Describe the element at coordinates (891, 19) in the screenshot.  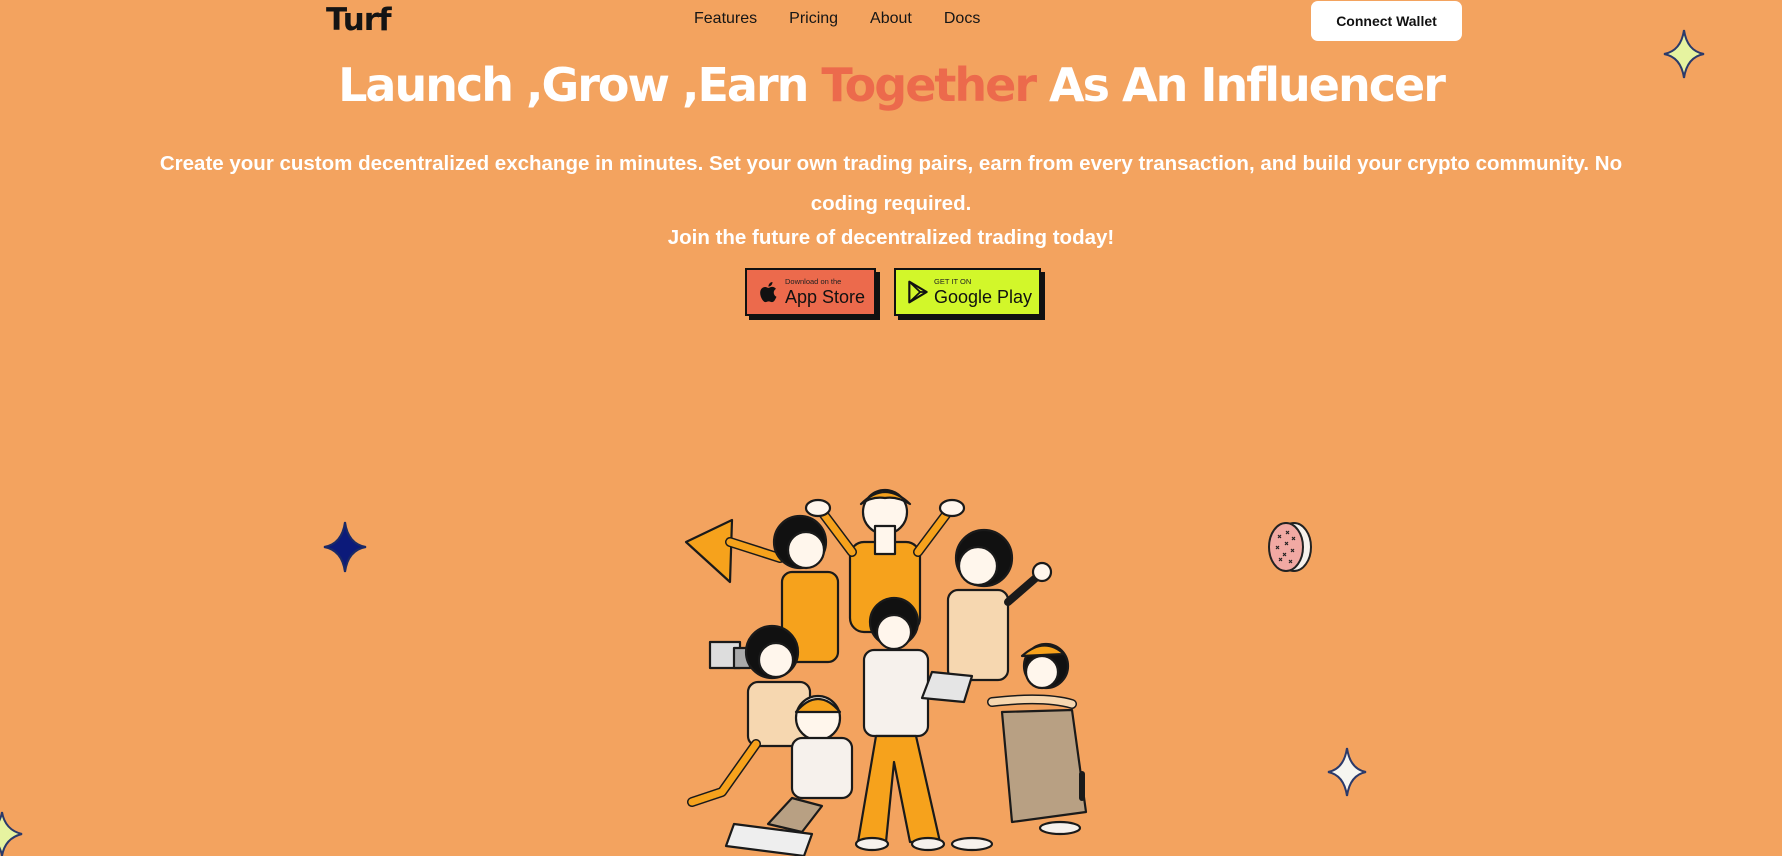
I see `nav-link-about: About` at that location.